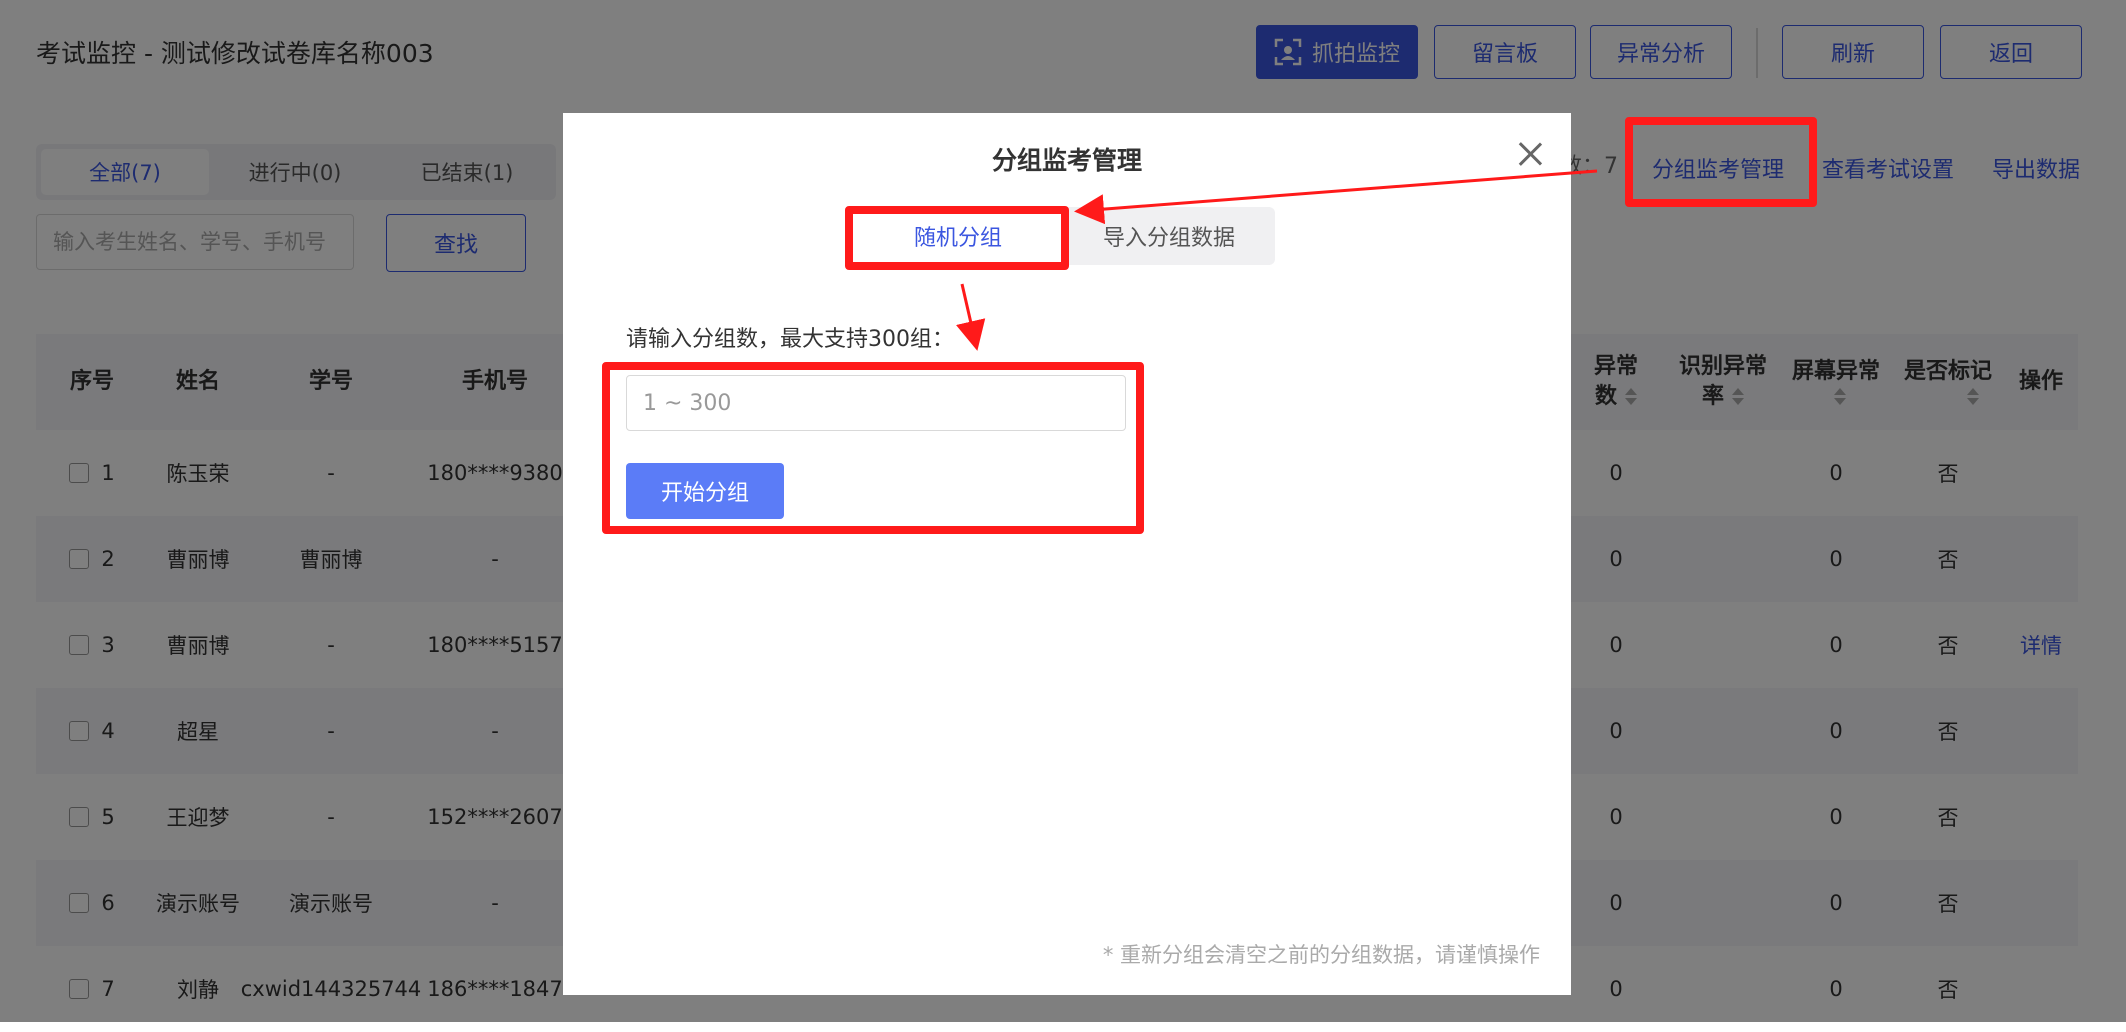 The width and height of the screenshot is (2126, 1032). What do you see at coordinates (790, 339) in the screenshot?
I see `group-count-prompt: 请输入分组数，最大支持300组：` at bounding box center [790, 339].